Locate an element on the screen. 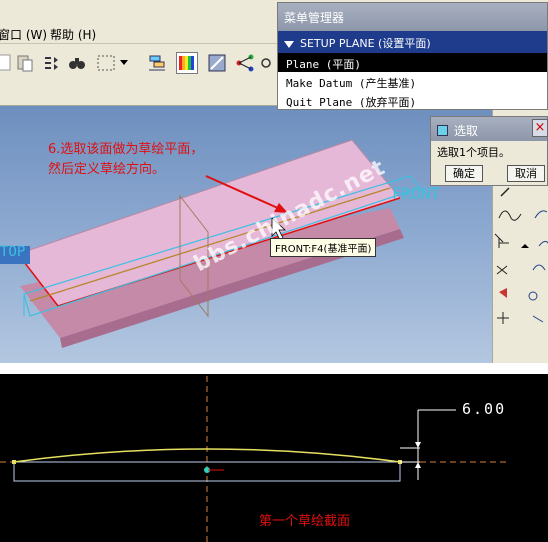 The height and width of the screenshot is (542, 548). top-datum-label: TOP is located at coordinates (13, 252).